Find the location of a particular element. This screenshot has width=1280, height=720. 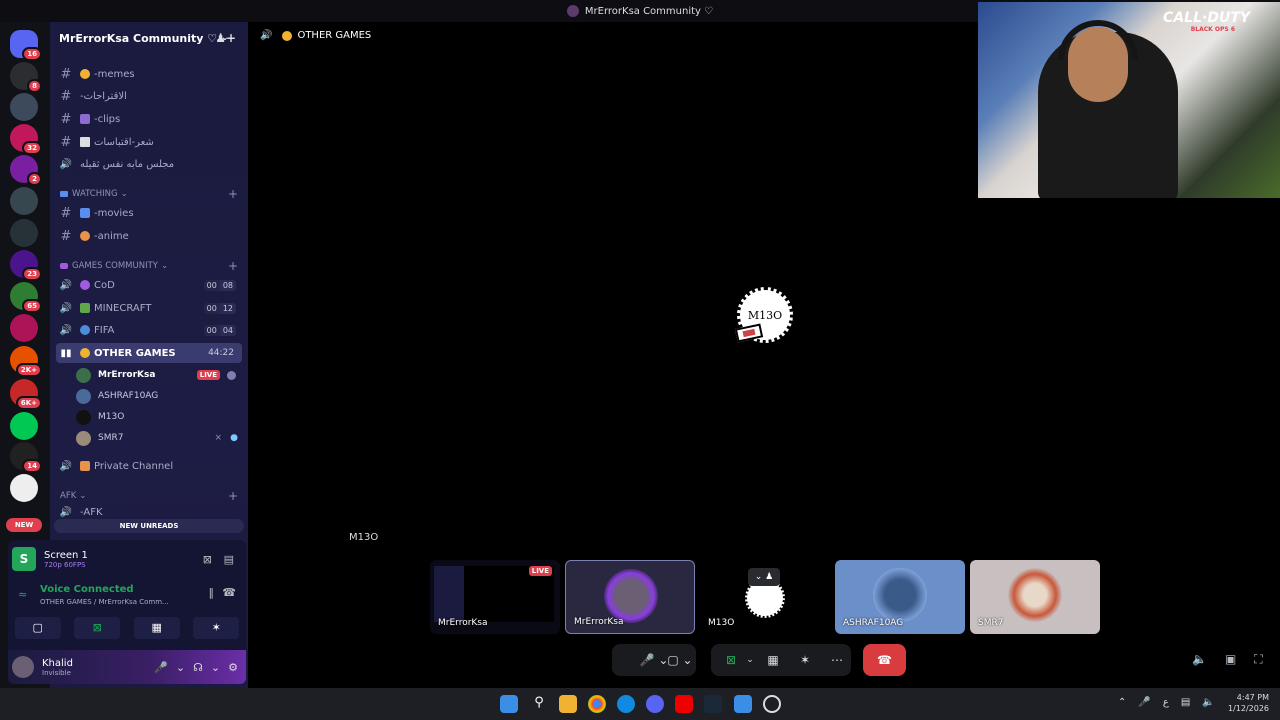

gamepad-icon is located at coordinates (64, 266).